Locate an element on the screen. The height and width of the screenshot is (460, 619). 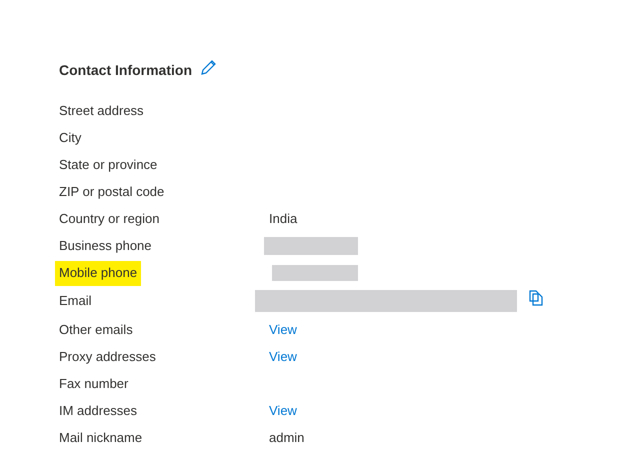
field-label: City is located at coordinates (70, 137).